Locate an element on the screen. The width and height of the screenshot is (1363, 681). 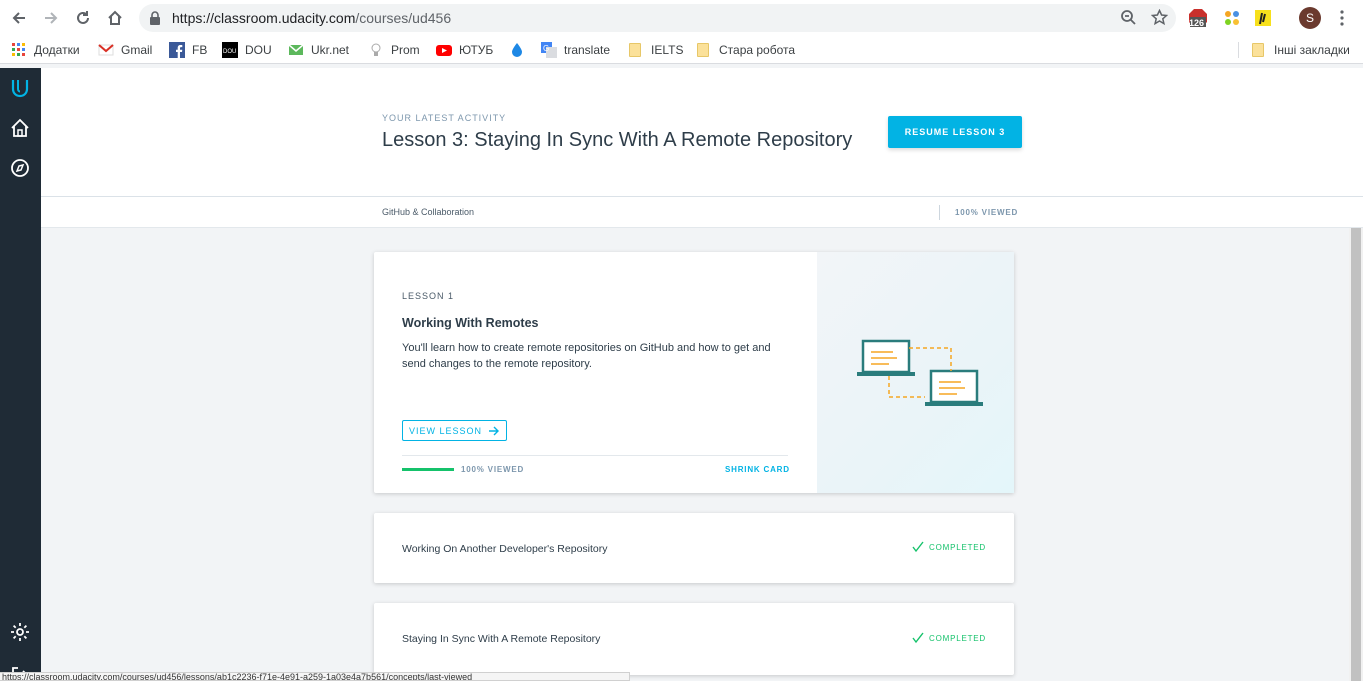
udacity-logo-icon is located at coordinates (20, 88).